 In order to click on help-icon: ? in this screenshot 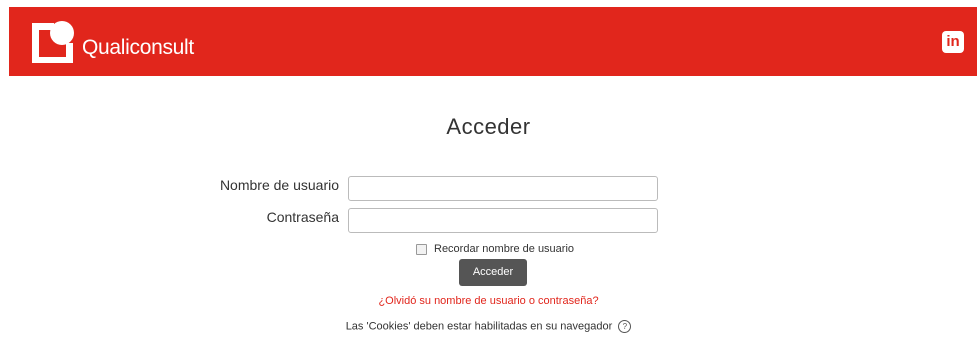, I will do `click(625, 326)`.